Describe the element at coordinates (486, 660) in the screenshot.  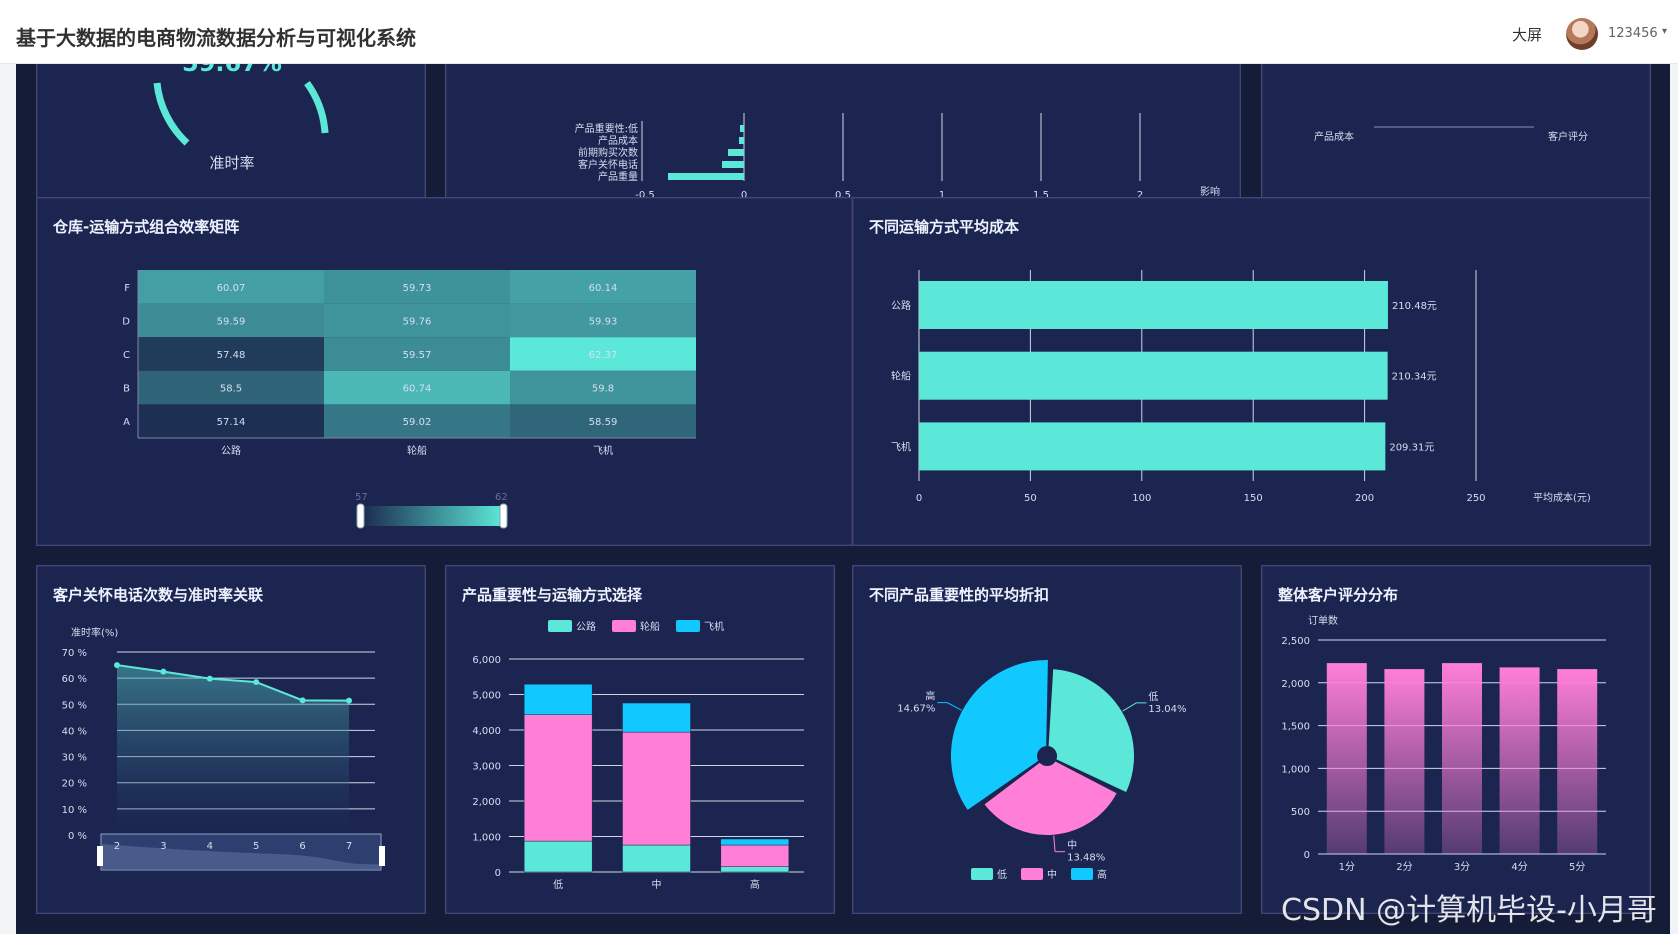
I see `stack-y-tick: 6,000` at that location.